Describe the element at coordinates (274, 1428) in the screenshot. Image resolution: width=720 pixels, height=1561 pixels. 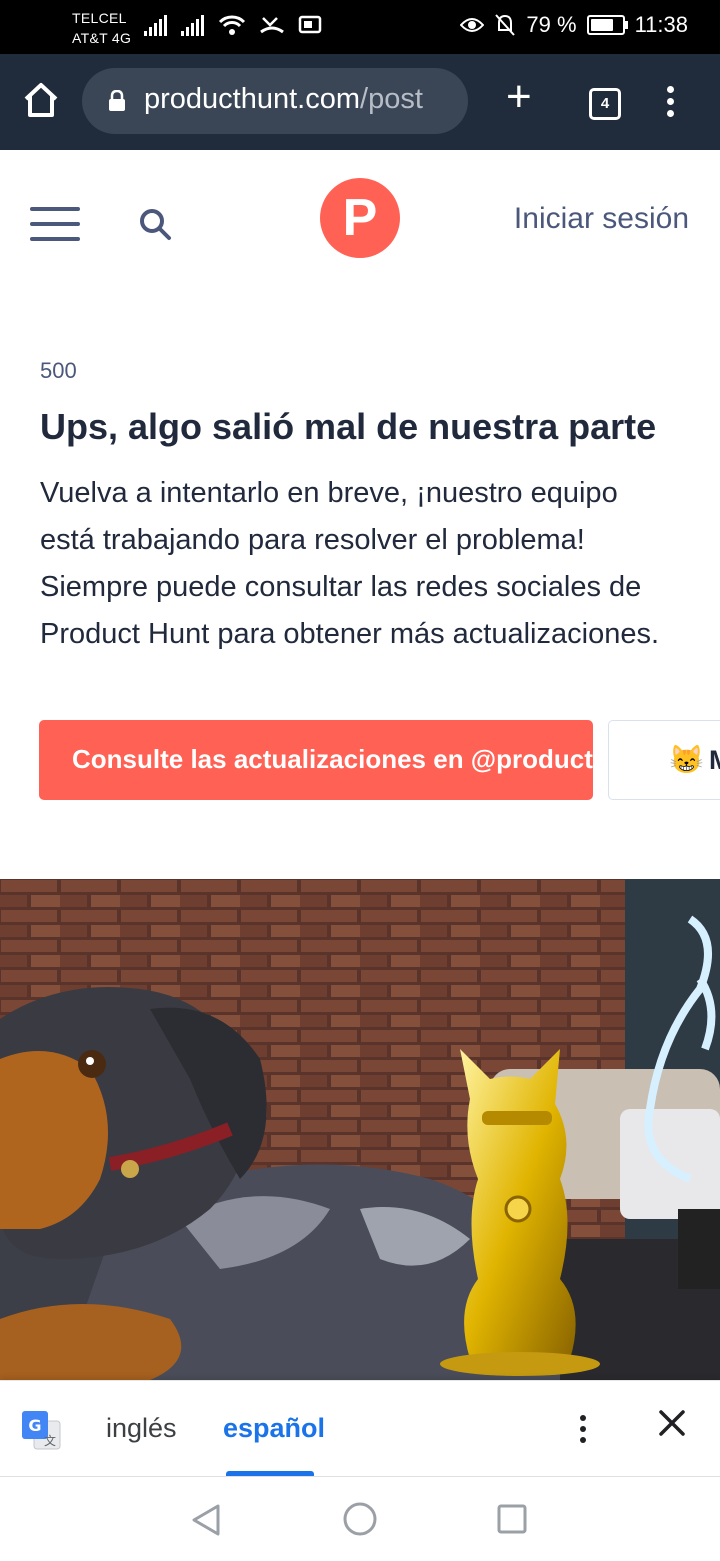
I see `language-tab-target: español` at that location.